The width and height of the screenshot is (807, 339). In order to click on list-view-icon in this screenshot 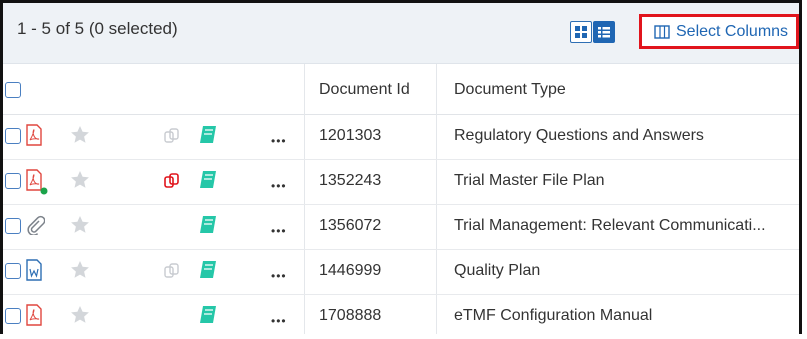, I will do `click(604, 32)`.